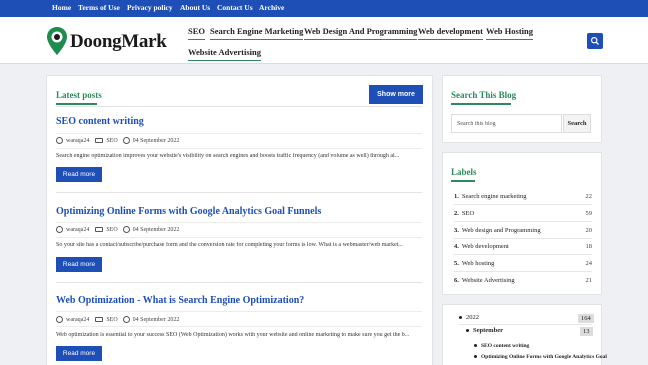 The image size is (648, 365). I want to click on label-number: 6., so click(456, 280).